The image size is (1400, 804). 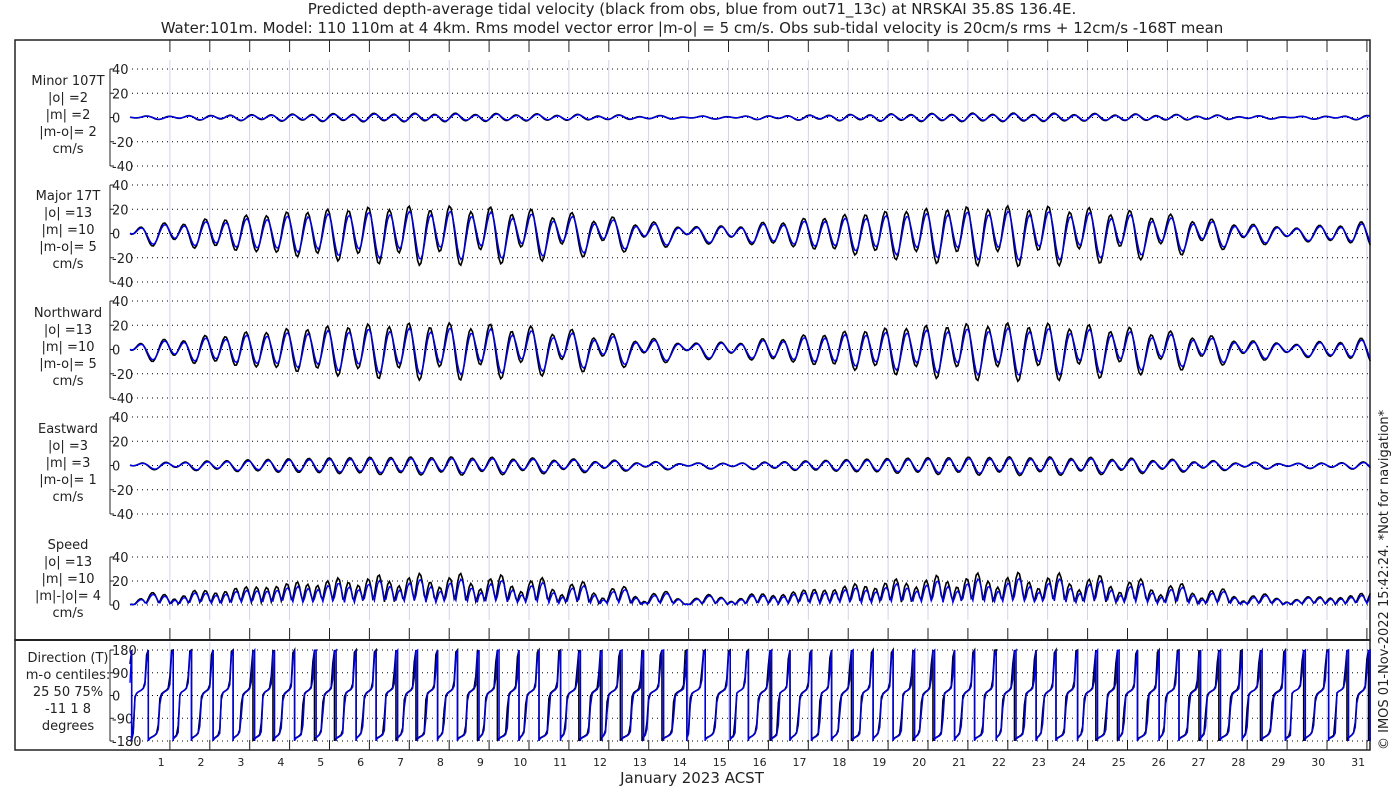 What do you see at coordinates (400, 762) in the screenshot?
I see `x-tick-label: 7` at bounding box center [400, 762].